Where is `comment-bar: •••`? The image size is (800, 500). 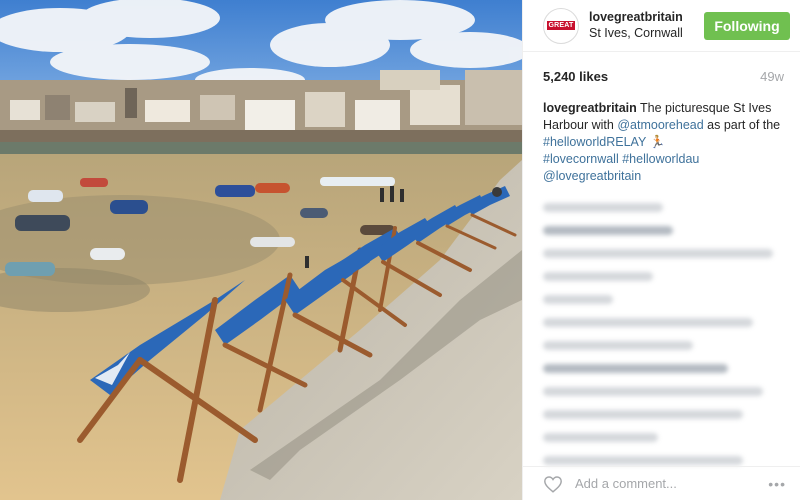
comment-bar: ••• is located at coordinates (661, 483).